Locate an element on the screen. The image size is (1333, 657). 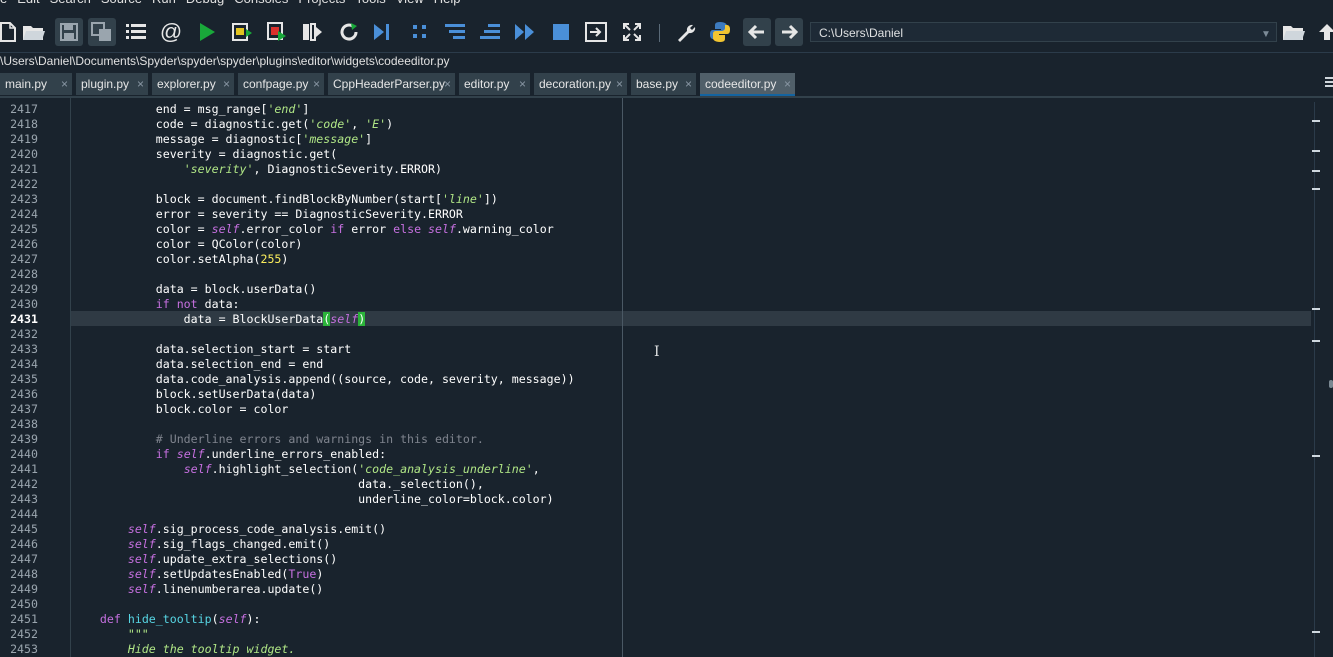
code-line: 2444 is located at coordinates (655, 514).